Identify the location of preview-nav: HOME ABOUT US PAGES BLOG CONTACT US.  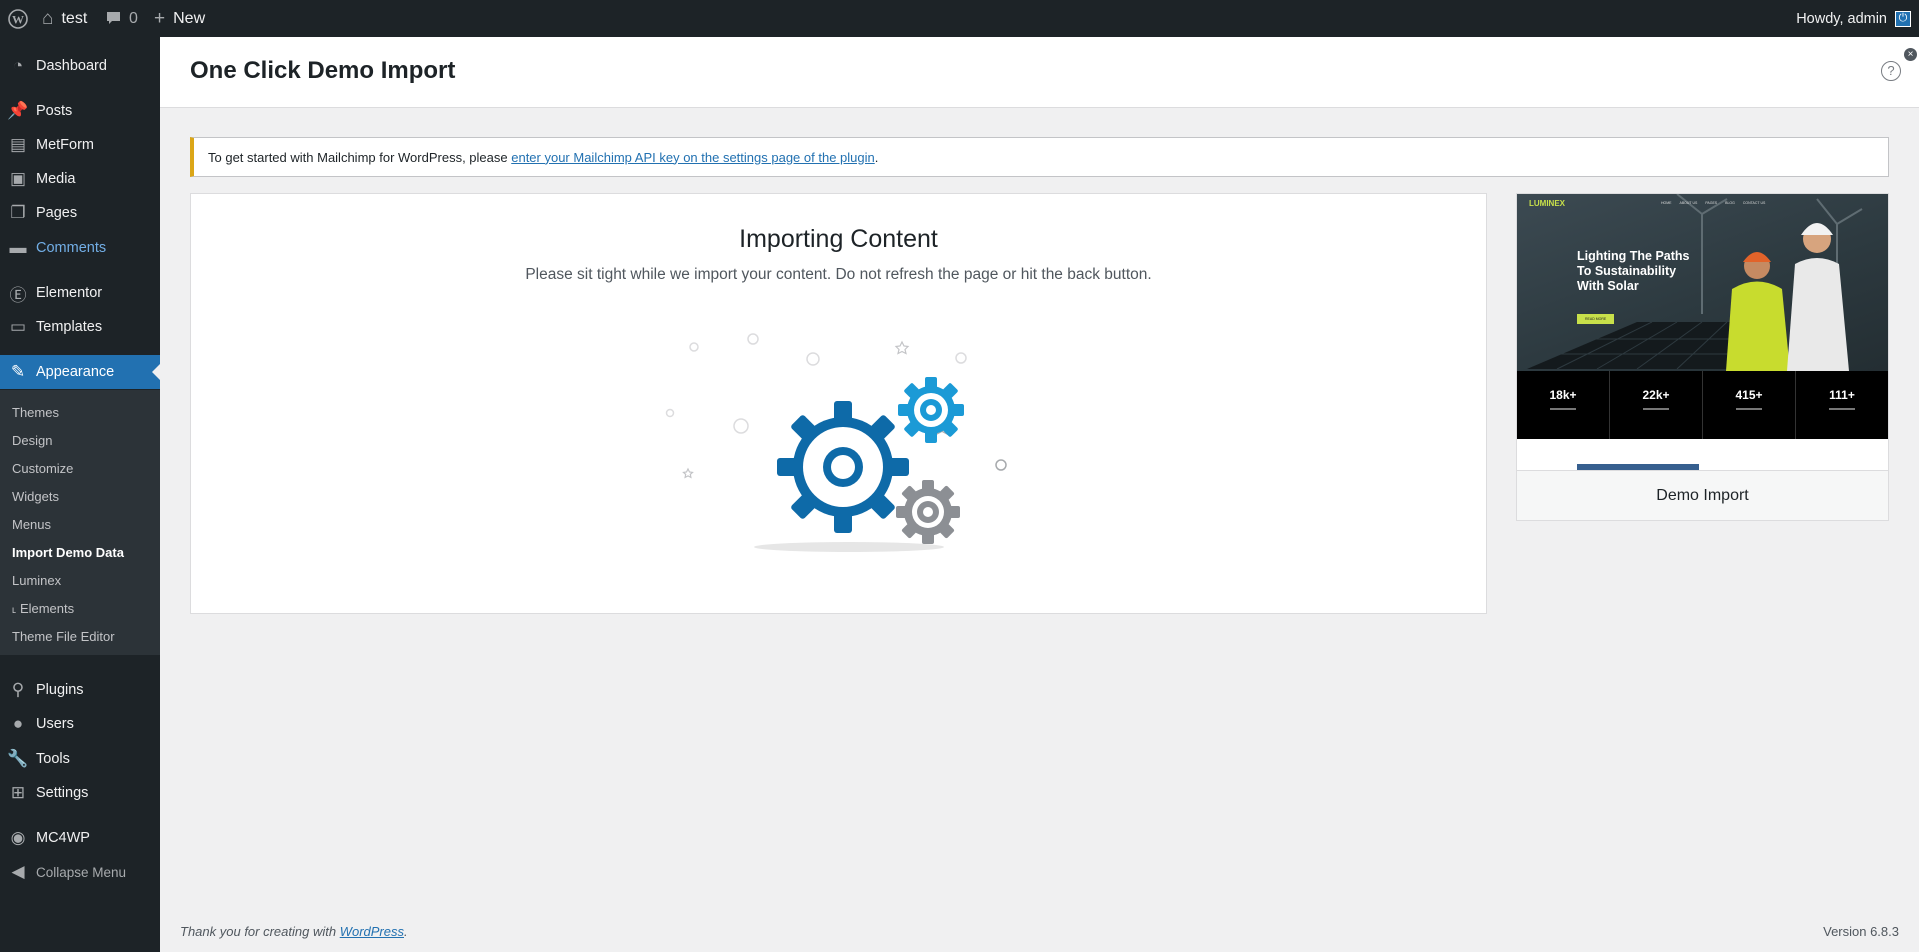
(1713, 203).